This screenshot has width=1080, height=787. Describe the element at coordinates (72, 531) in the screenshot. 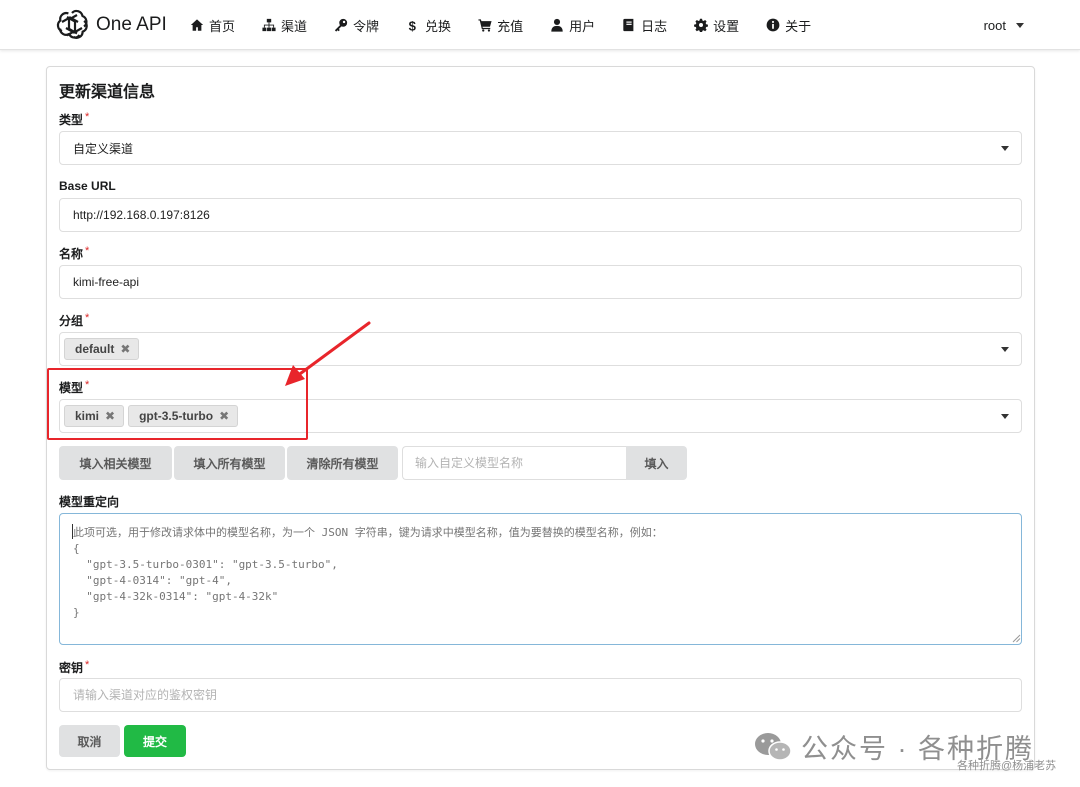

I see `text-cursor` at that location.